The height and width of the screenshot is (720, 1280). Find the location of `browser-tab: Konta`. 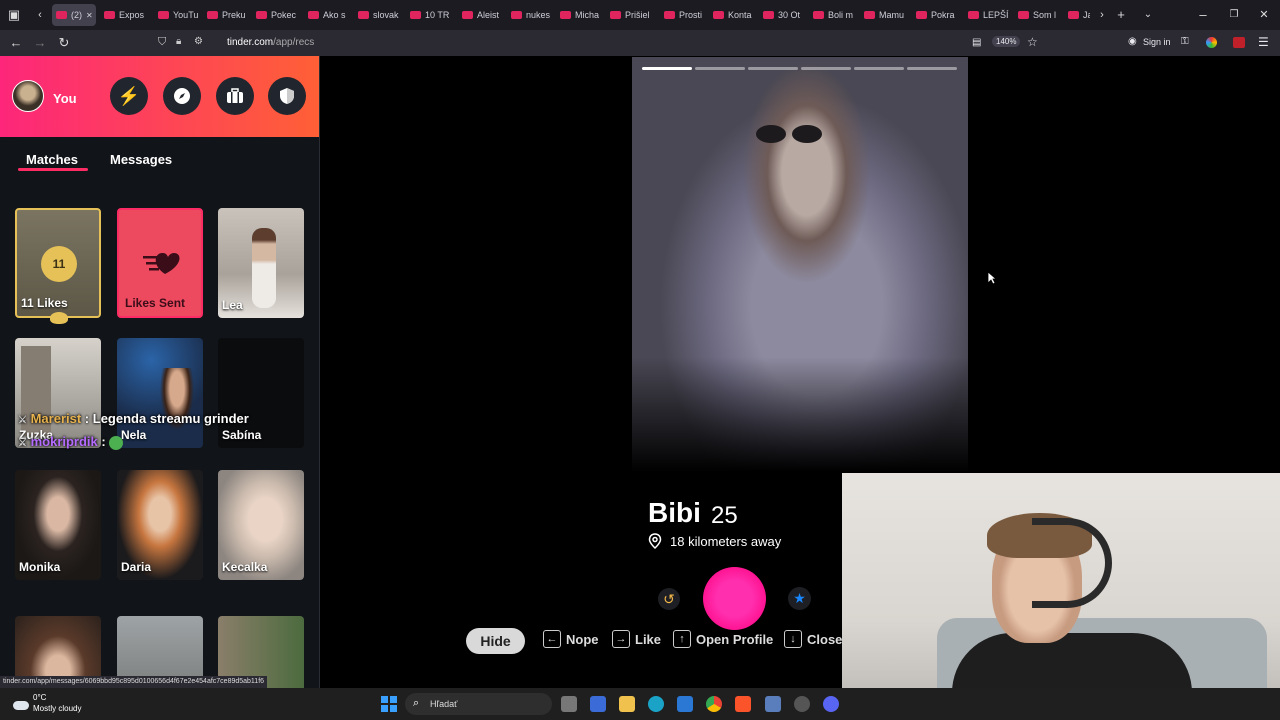

browser-tab: Konta is located at coordinates (732, 15).